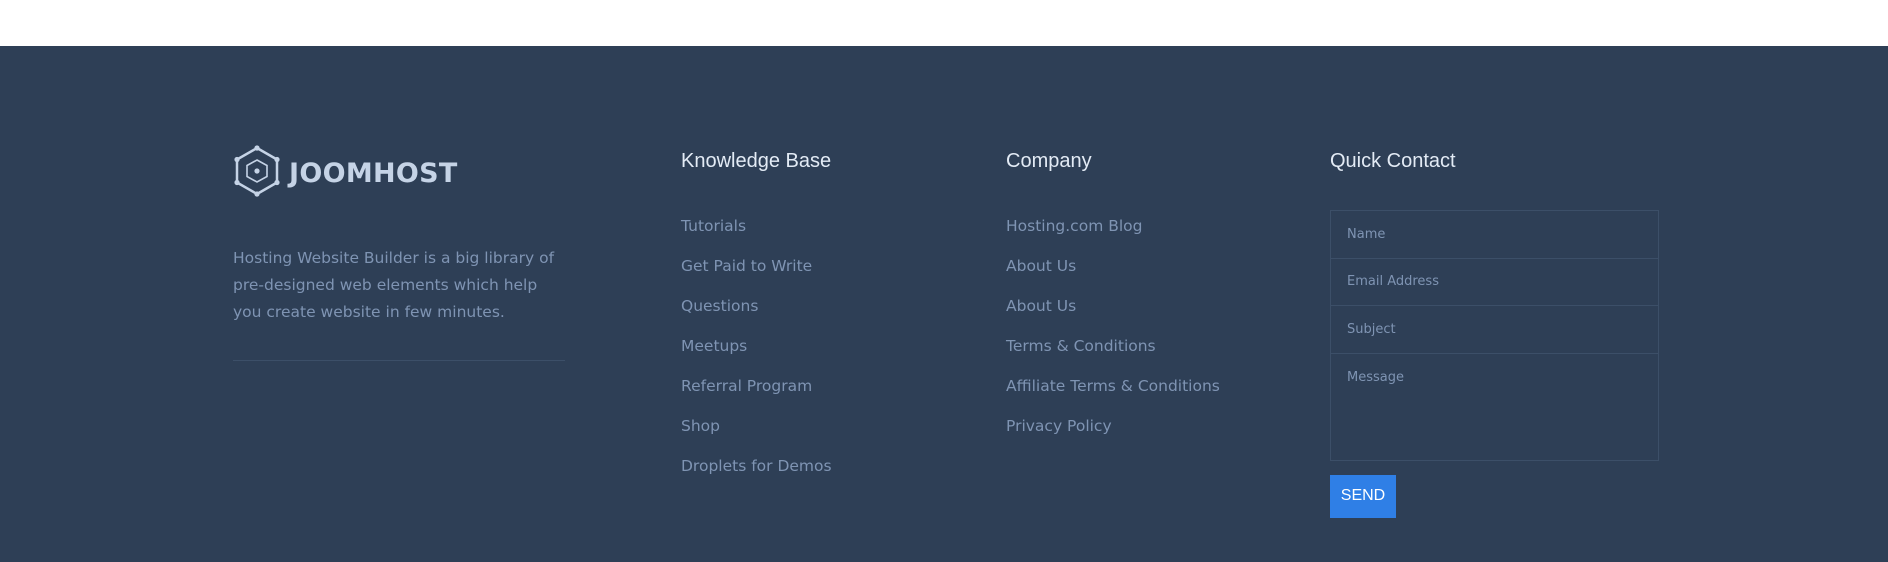  Describe the element at coordinates (257, 173) in the screenshot. I see `hexagon-logo-icon` at that location.